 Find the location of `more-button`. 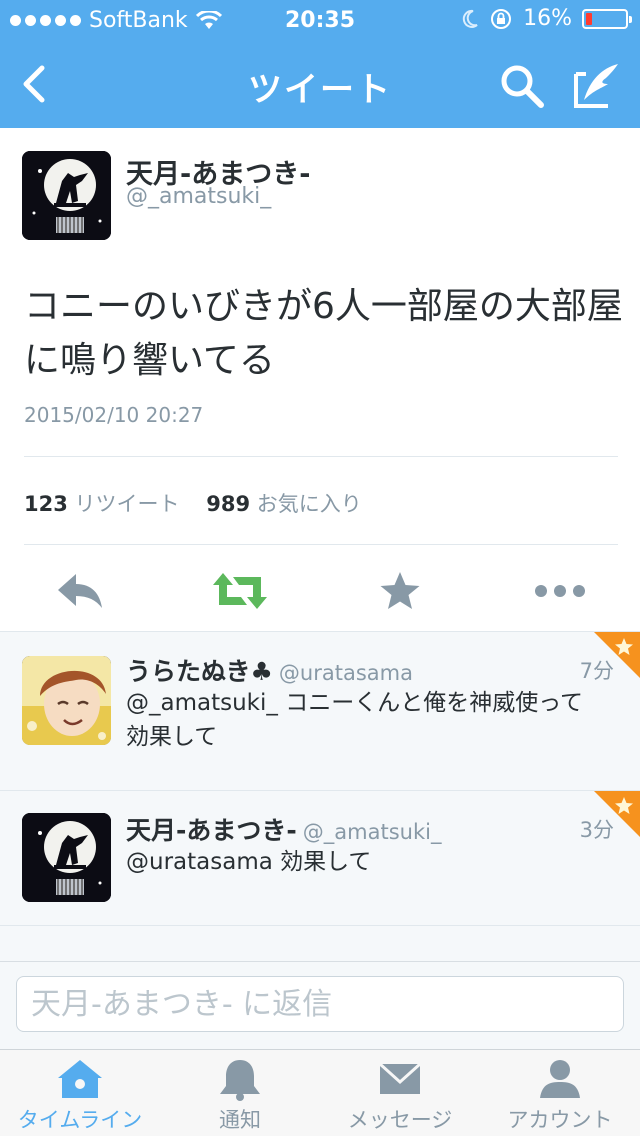

more-button is located at coordinates (560, 591).